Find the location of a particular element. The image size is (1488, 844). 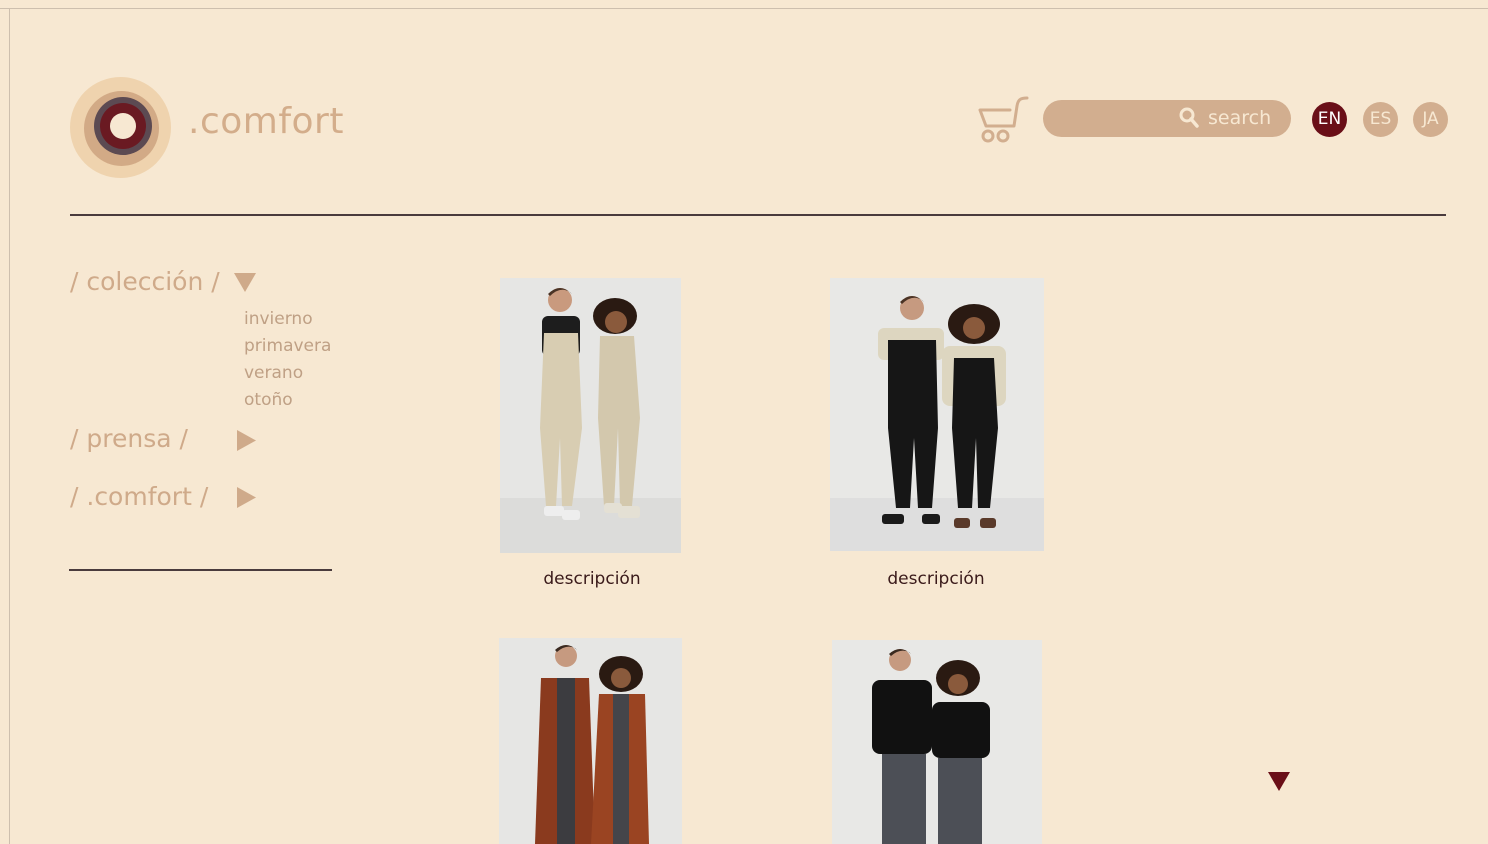

sidebar-divider is located at coordinates (200, 570).